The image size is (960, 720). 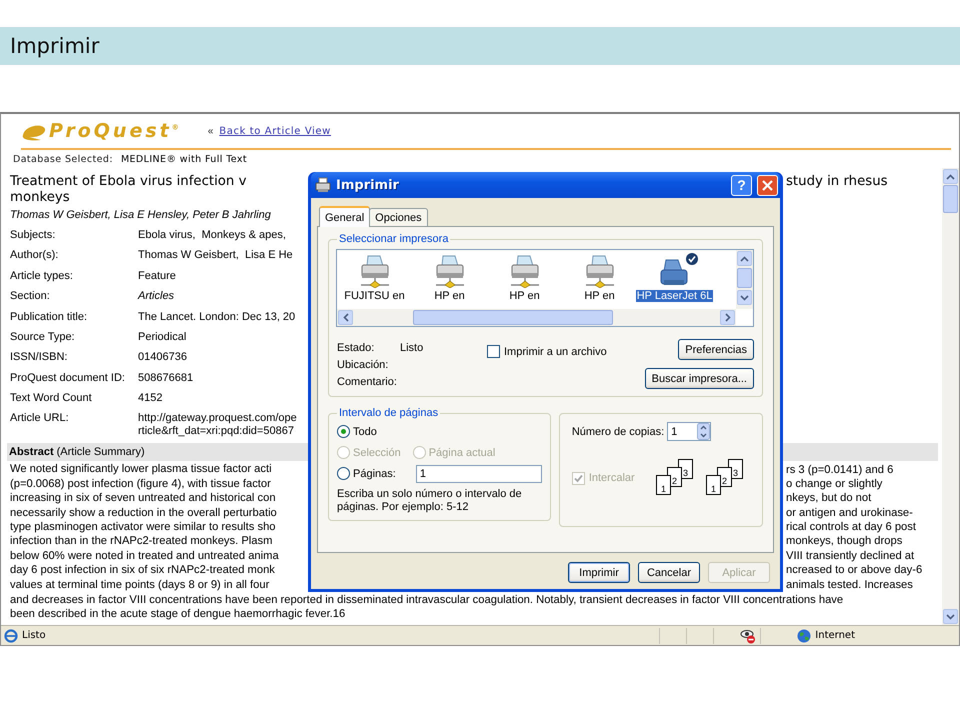 I want to click on database-value: MEDLINE® with Full Text, so click(x=184, y=159).